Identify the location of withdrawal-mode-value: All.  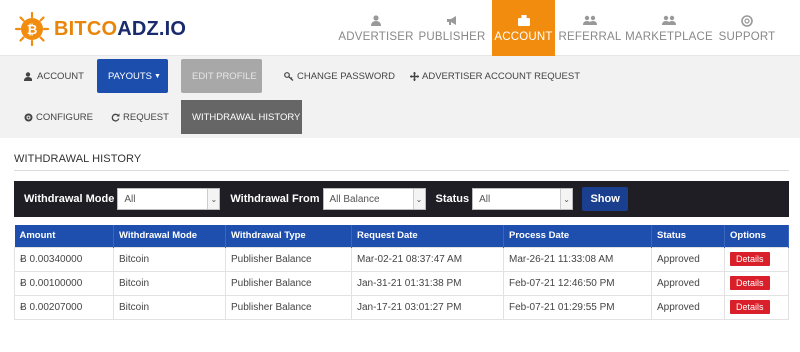
(130, 199).